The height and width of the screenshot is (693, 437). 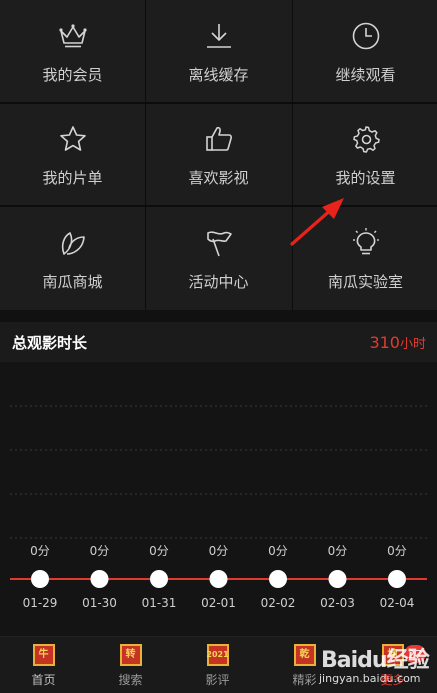 I want to click on download-icon, so click(x=219, y=36).